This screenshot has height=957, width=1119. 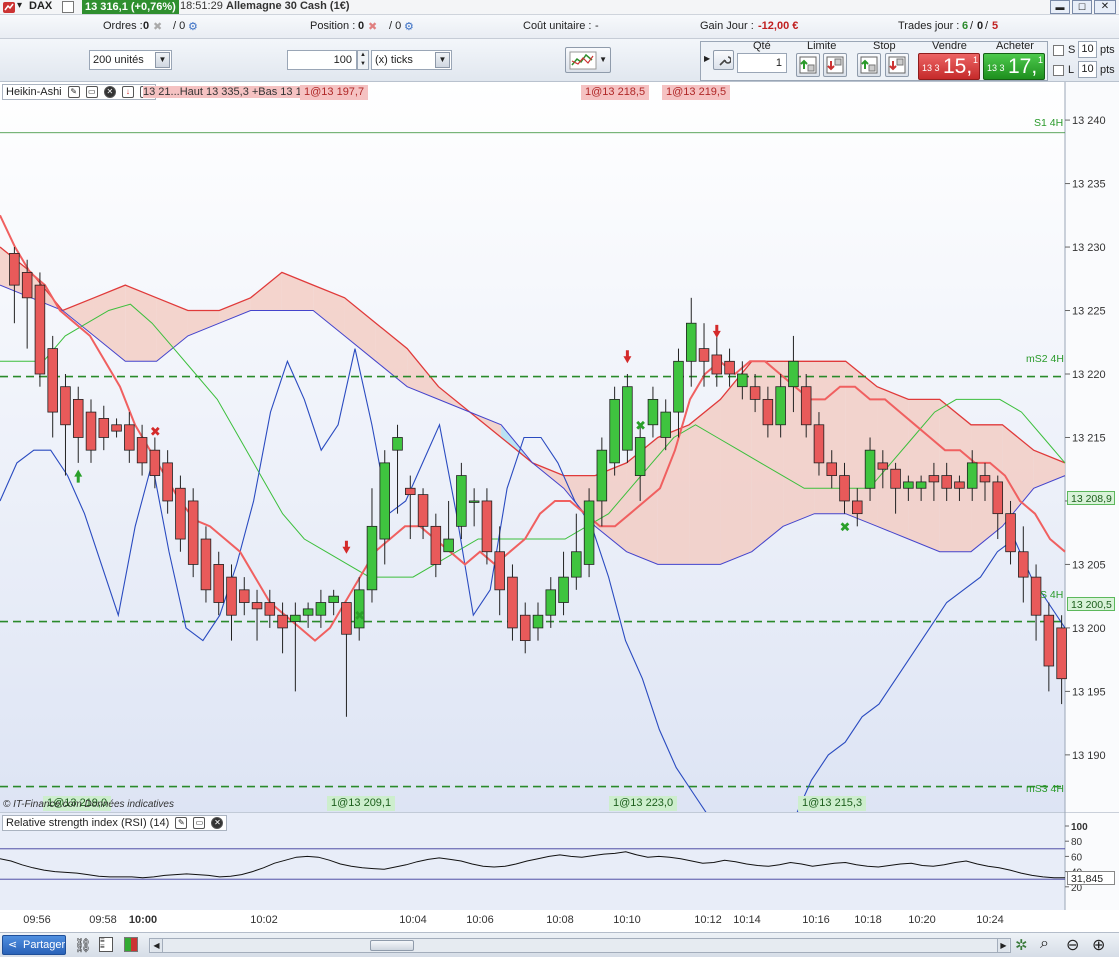 What do you see at coordinates (615, 92) in the screenshot?
I see `trade-tag: 1@13 218,5` at bounding box center [615, 92].